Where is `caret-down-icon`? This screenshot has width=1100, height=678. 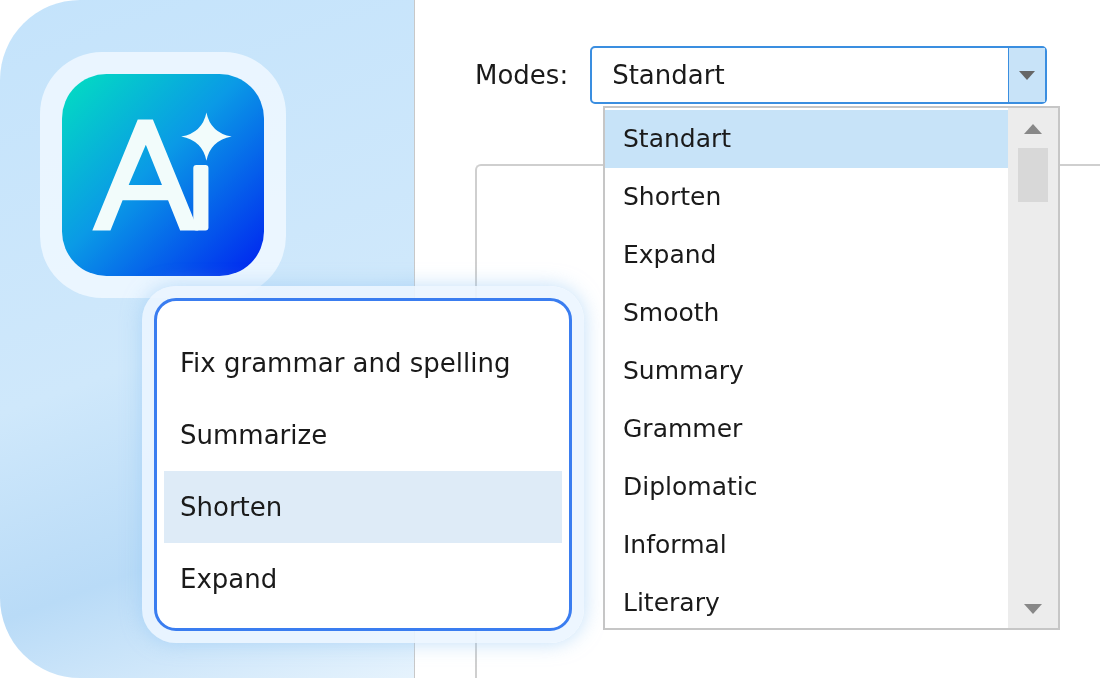
caret-down-icon is located at coordinates (1027, 75).